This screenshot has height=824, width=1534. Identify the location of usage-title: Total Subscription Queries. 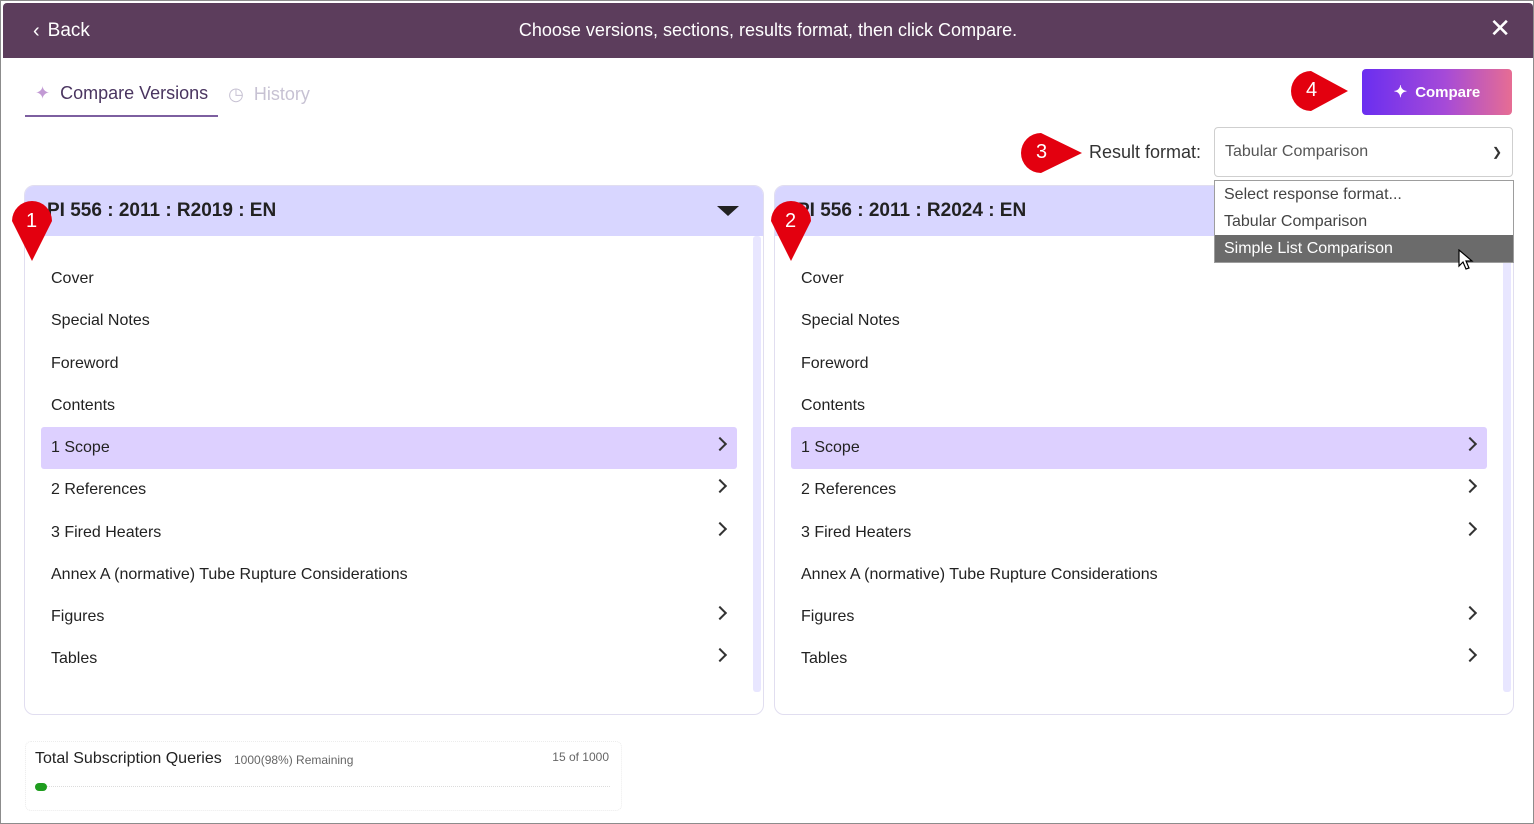
(128, 758).